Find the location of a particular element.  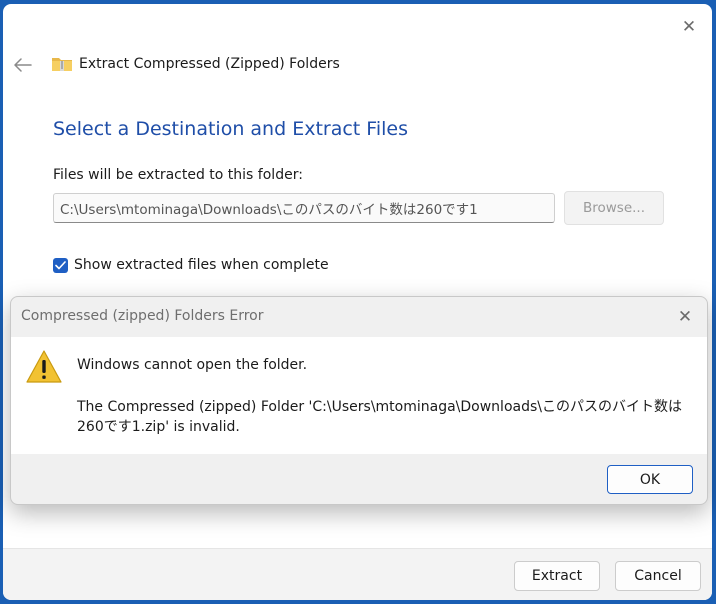

show-files-checkbox-row: Show extracted files when complete is located at coordinates (191, 265).